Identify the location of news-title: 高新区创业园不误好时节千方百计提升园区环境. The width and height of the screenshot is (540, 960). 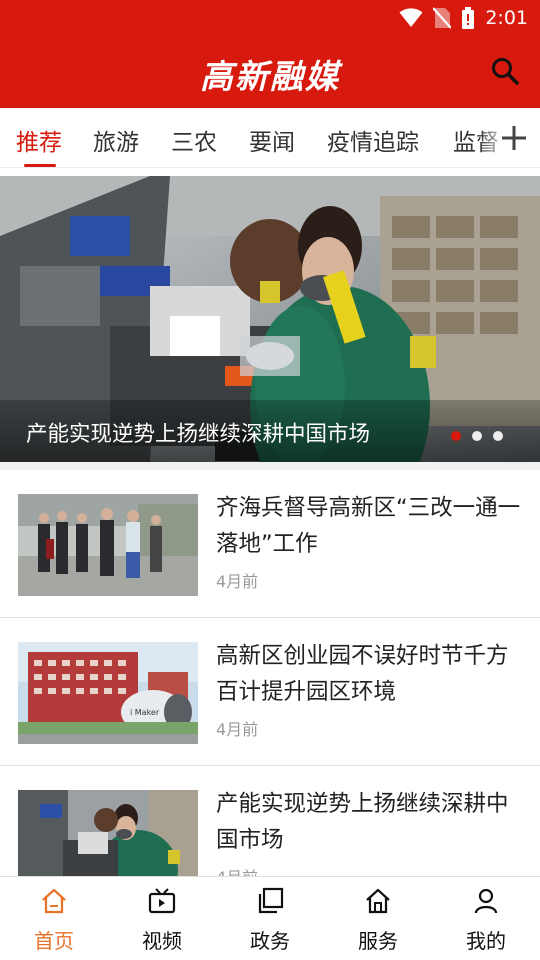
(362, 674).